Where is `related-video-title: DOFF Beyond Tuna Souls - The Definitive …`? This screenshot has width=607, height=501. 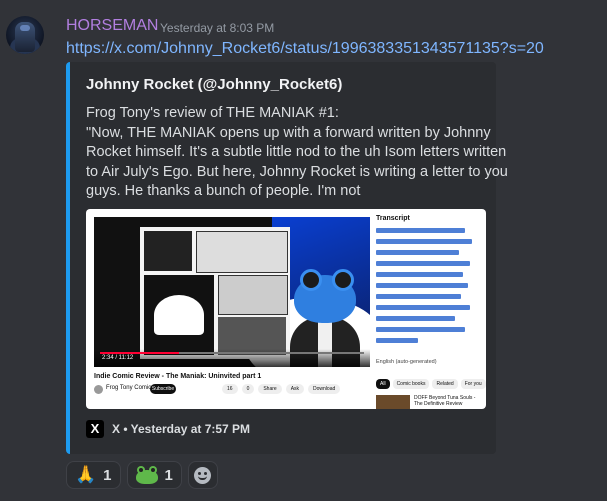 related-video-title: DOFF Beyond Tuna Souls - The Definitive … is located at coordinates (445, 401).